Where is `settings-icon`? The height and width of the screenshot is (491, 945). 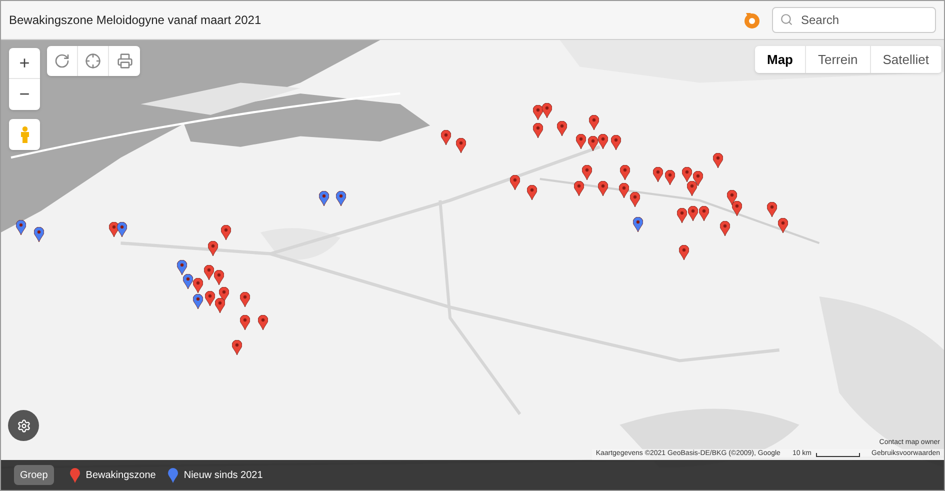
settings-icon is located at coordinates (23, 425).